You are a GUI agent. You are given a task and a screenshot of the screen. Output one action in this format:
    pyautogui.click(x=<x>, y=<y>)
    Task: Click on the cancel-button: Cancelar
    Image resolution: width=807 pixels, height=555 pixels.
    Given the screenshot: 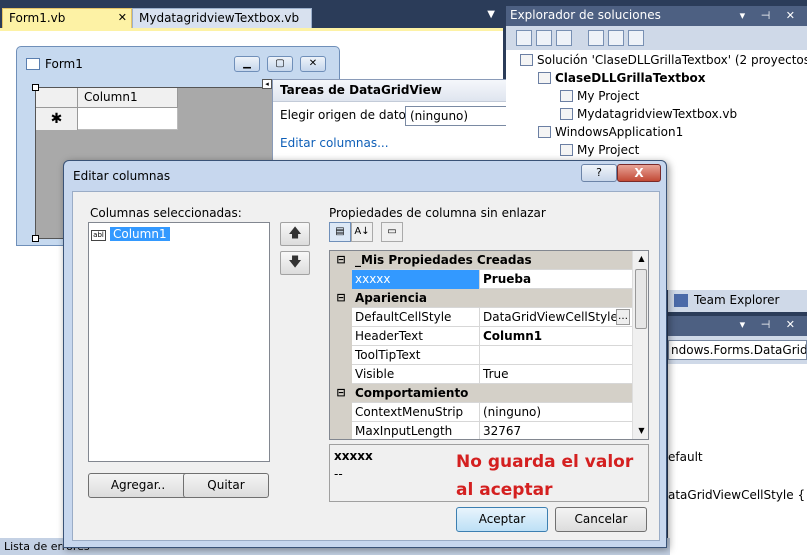 What is the action you would take?
    pyautogui.click(x=601, y=519)
    